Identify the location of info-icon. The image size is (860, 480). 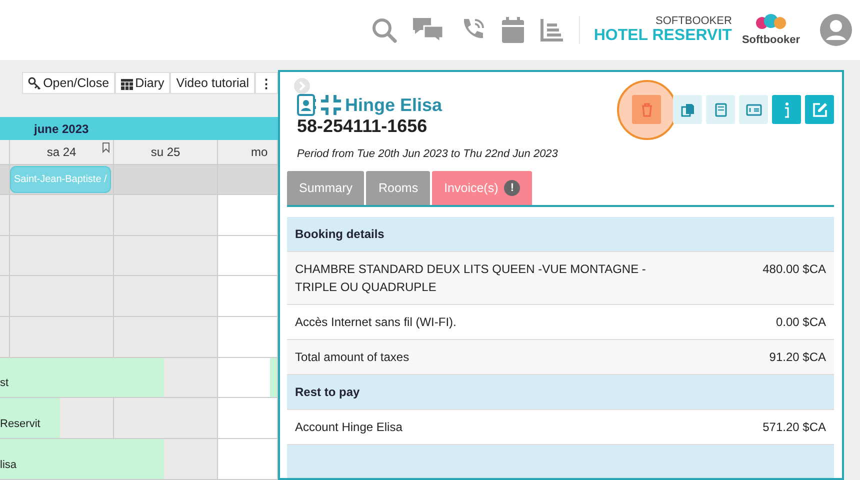
(787, 110).